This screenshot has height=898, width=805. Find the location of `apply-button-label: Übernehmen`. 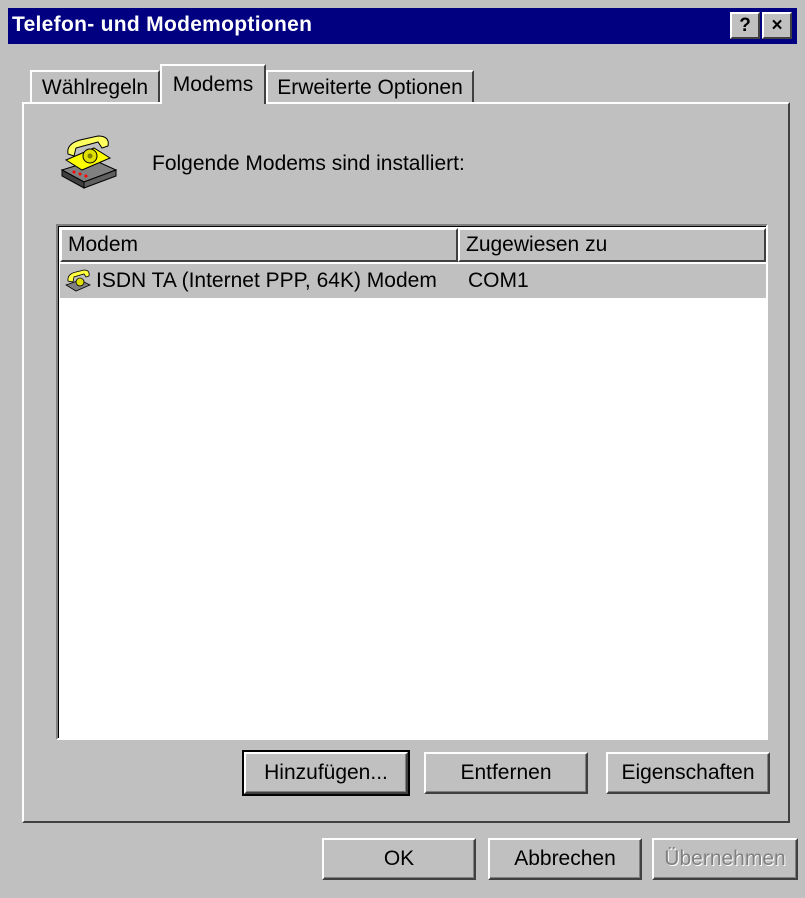

apply-button-label: Übernehmen is located at coordinates (725, 858).